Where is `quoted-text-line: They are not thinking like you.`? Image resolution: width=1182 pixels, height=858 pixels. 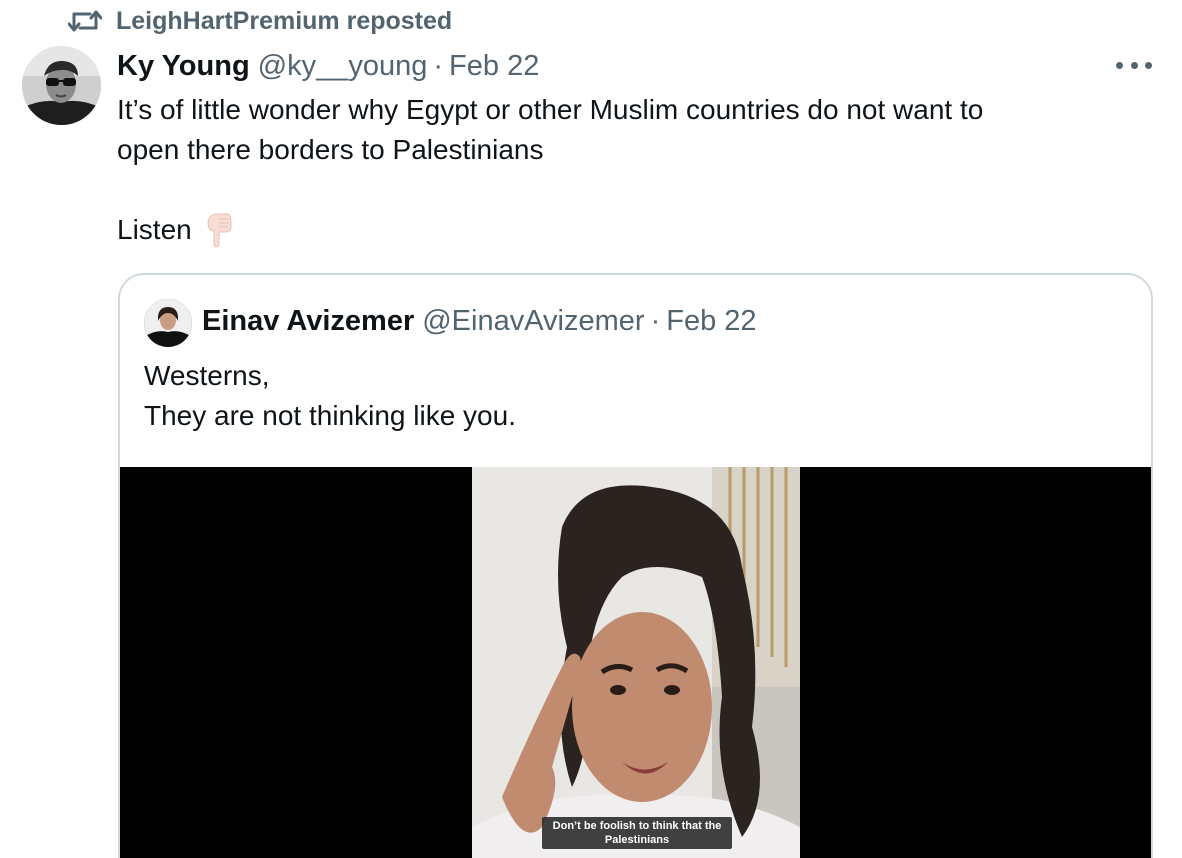 quoted-text-line: They are not thinking like you. is located at coordinates (330, 415).